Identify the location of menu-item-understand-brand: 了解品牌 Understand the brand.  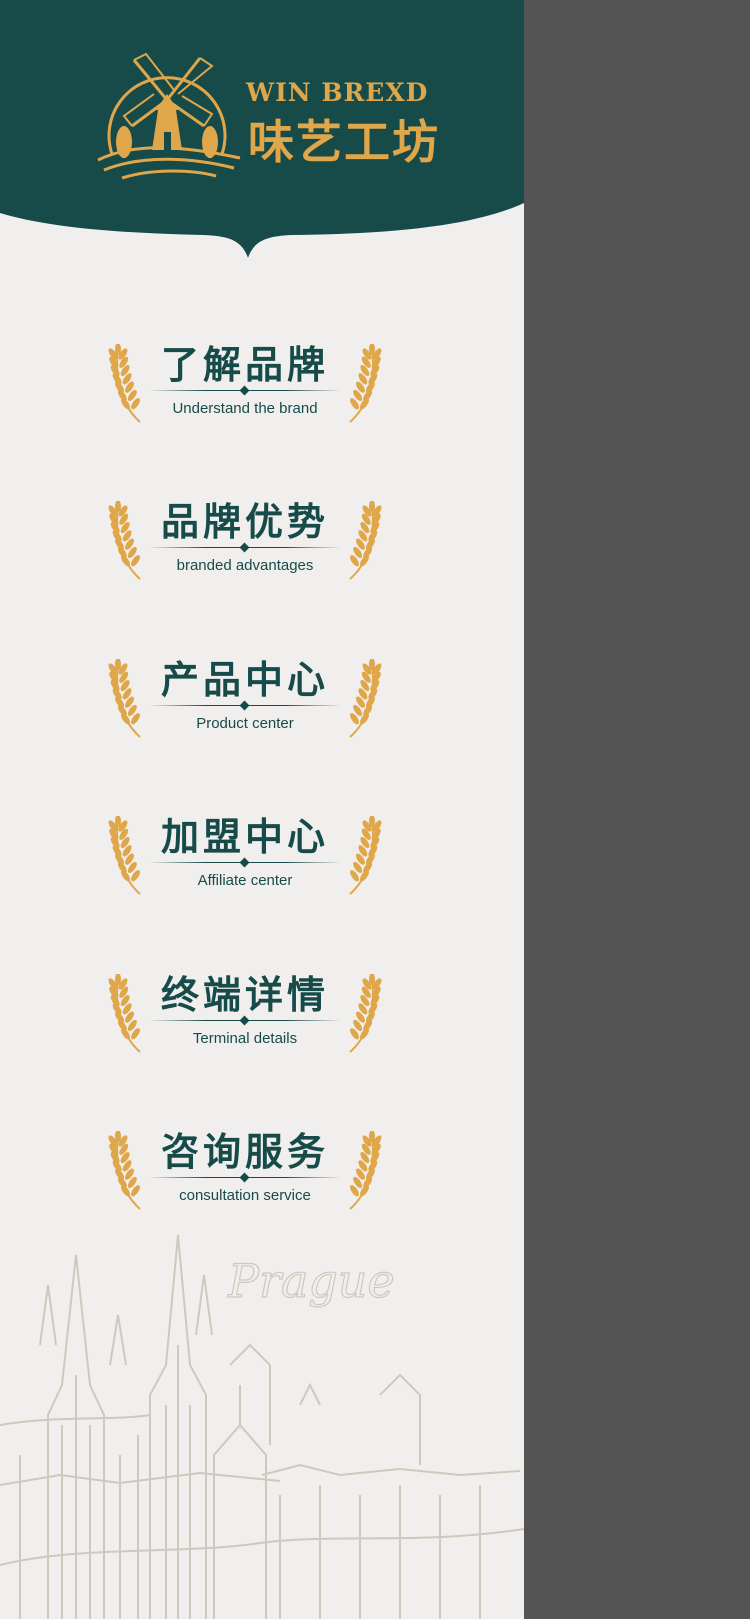
(245, 387).